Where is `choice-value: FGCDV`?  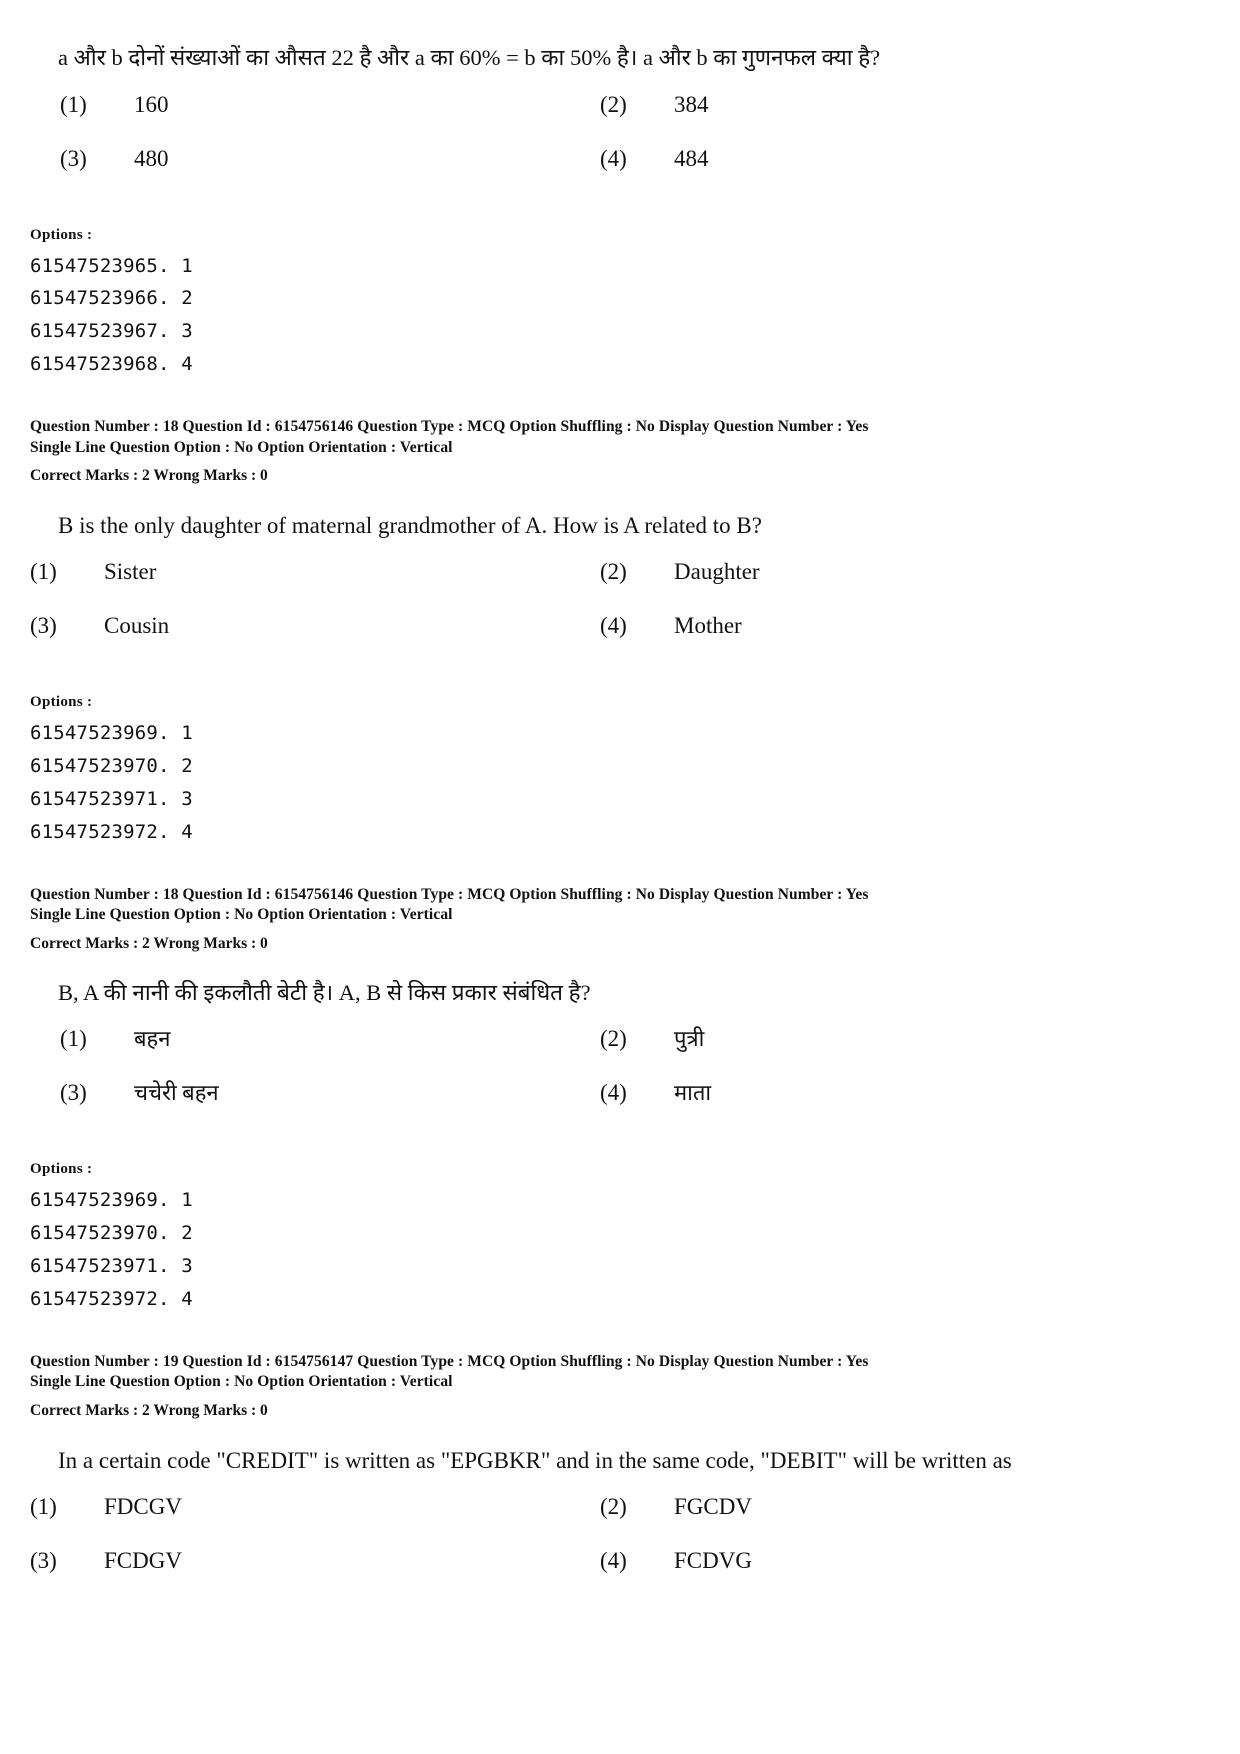
choice-value: FGCDV is located at coordinates (713, 1506).